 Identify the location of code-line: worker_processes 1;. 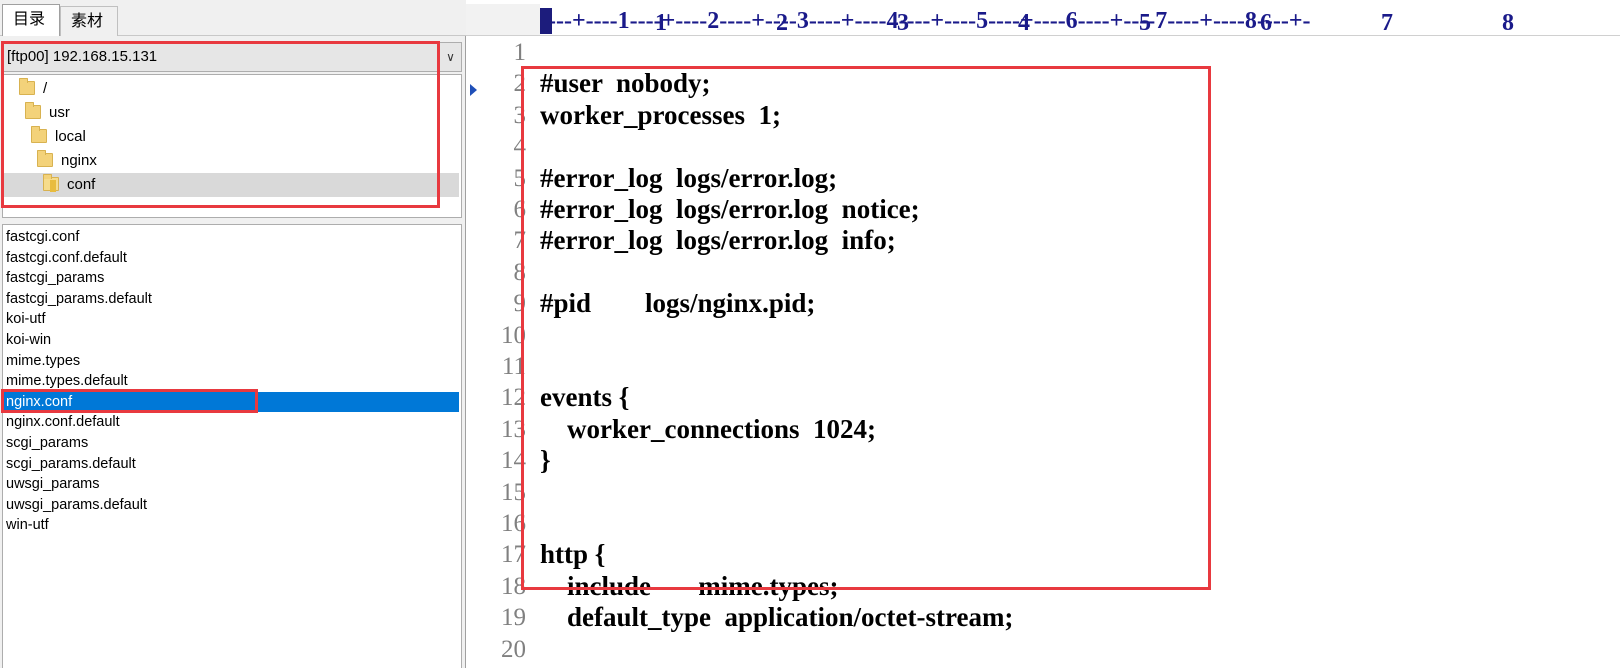
(660, 114).